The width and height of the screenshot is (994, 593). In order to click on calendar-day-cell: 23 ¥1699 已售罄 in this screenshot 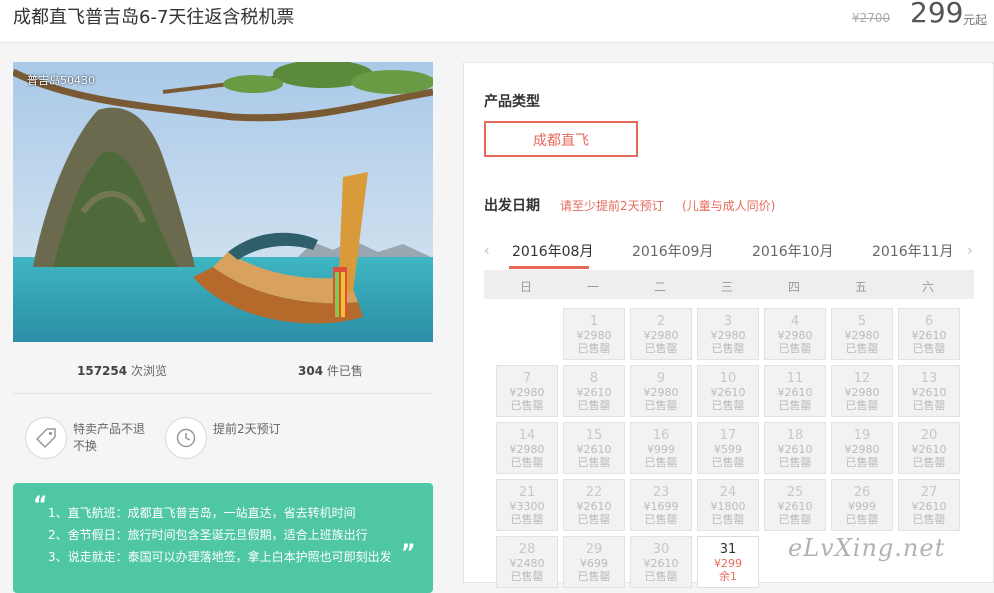, I will do `click(661, 505)`.